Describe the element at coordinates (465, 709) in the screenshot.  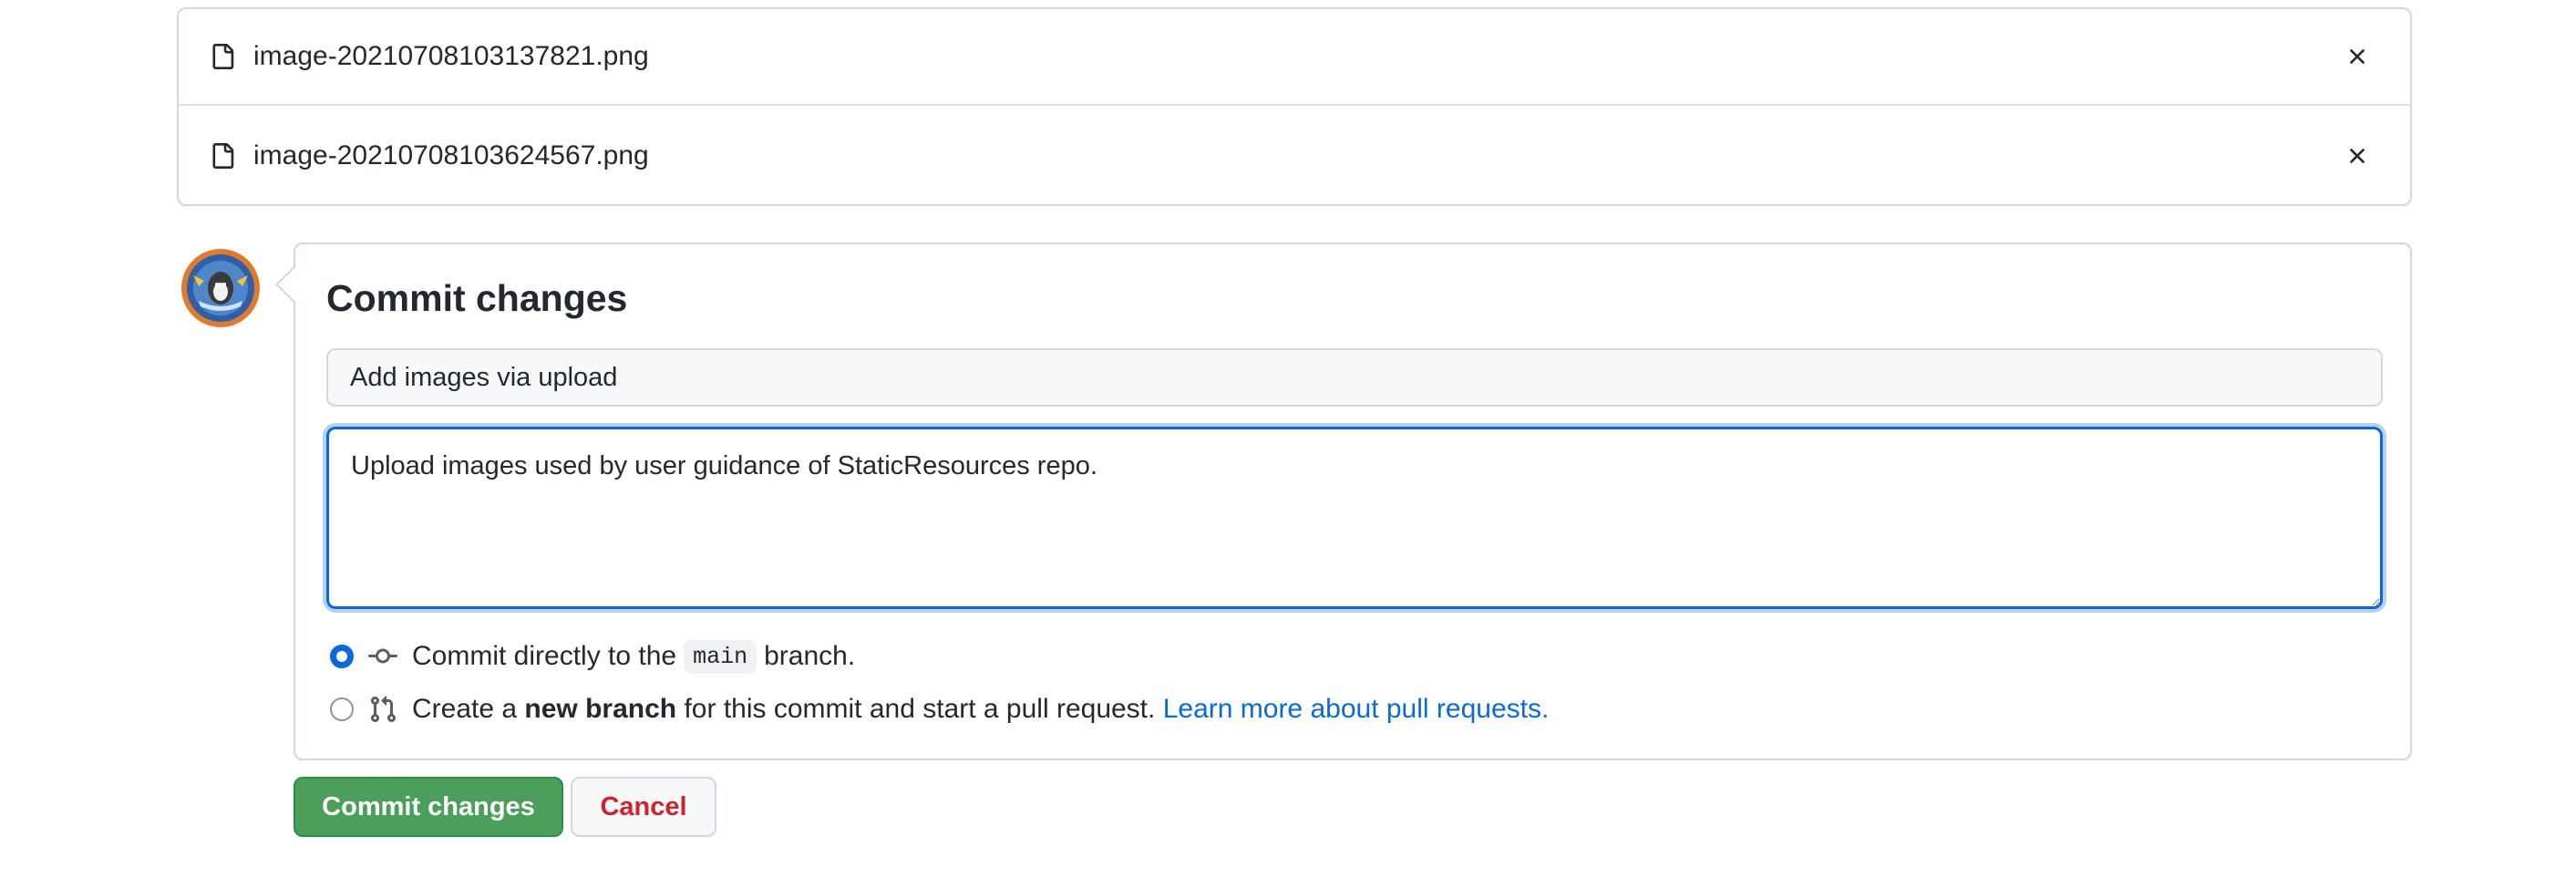
I see `new-branch-text: Create a` at that location.